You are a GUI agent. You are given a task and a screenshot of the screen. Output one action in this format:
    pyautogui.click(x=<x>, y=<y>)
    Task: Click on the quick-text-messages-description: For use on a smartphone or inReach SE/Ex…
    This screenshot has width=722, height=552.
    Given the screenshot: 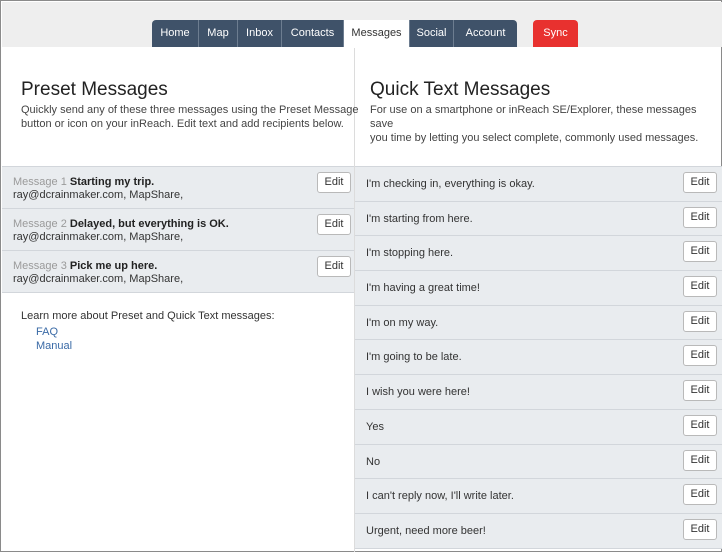 What is the action you would take?
    pyautogui.click(x=545, y=124)
    